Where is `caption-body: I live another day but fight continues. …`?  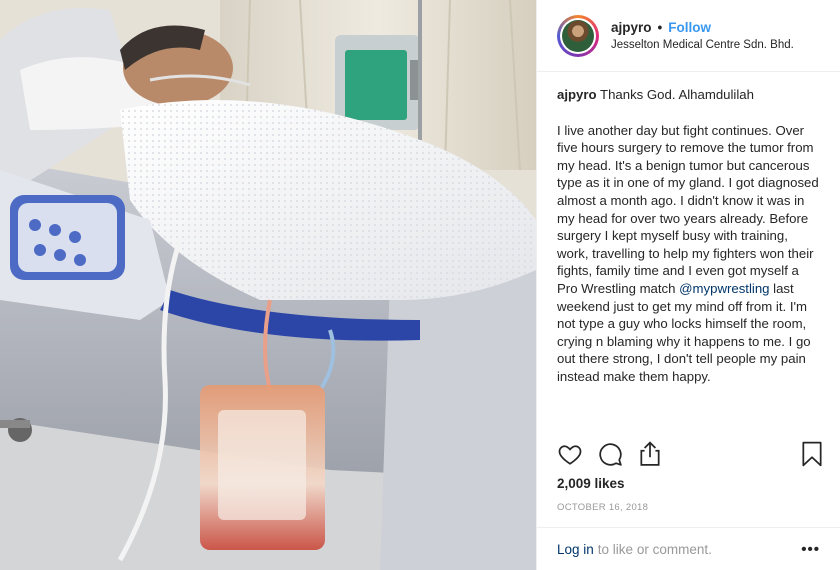 caption-body: I live another day but fight continues. … is located at coordinates (688, 209).